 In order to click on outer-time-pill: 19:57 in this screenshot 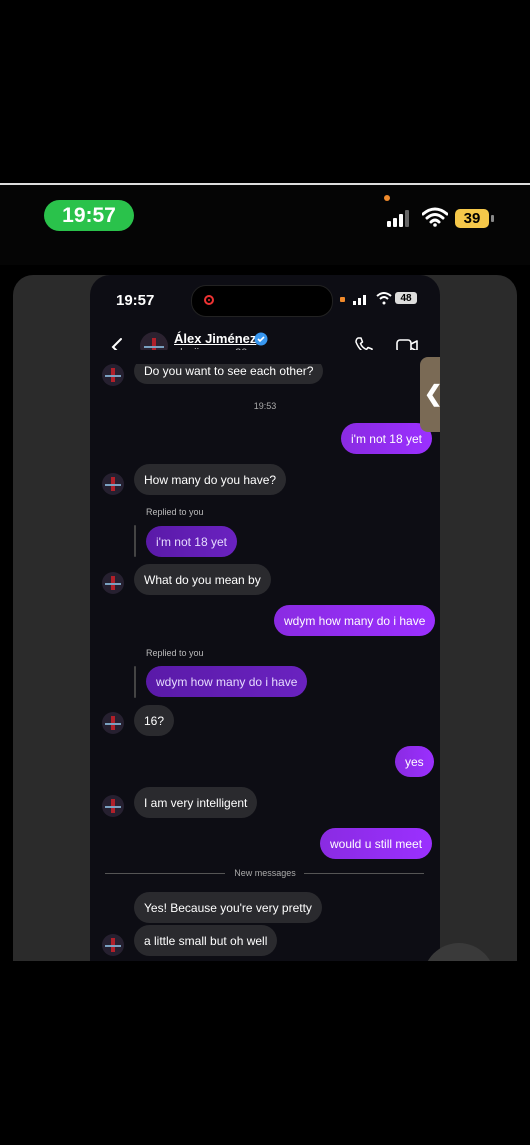, I will do `click(89, 215)`.